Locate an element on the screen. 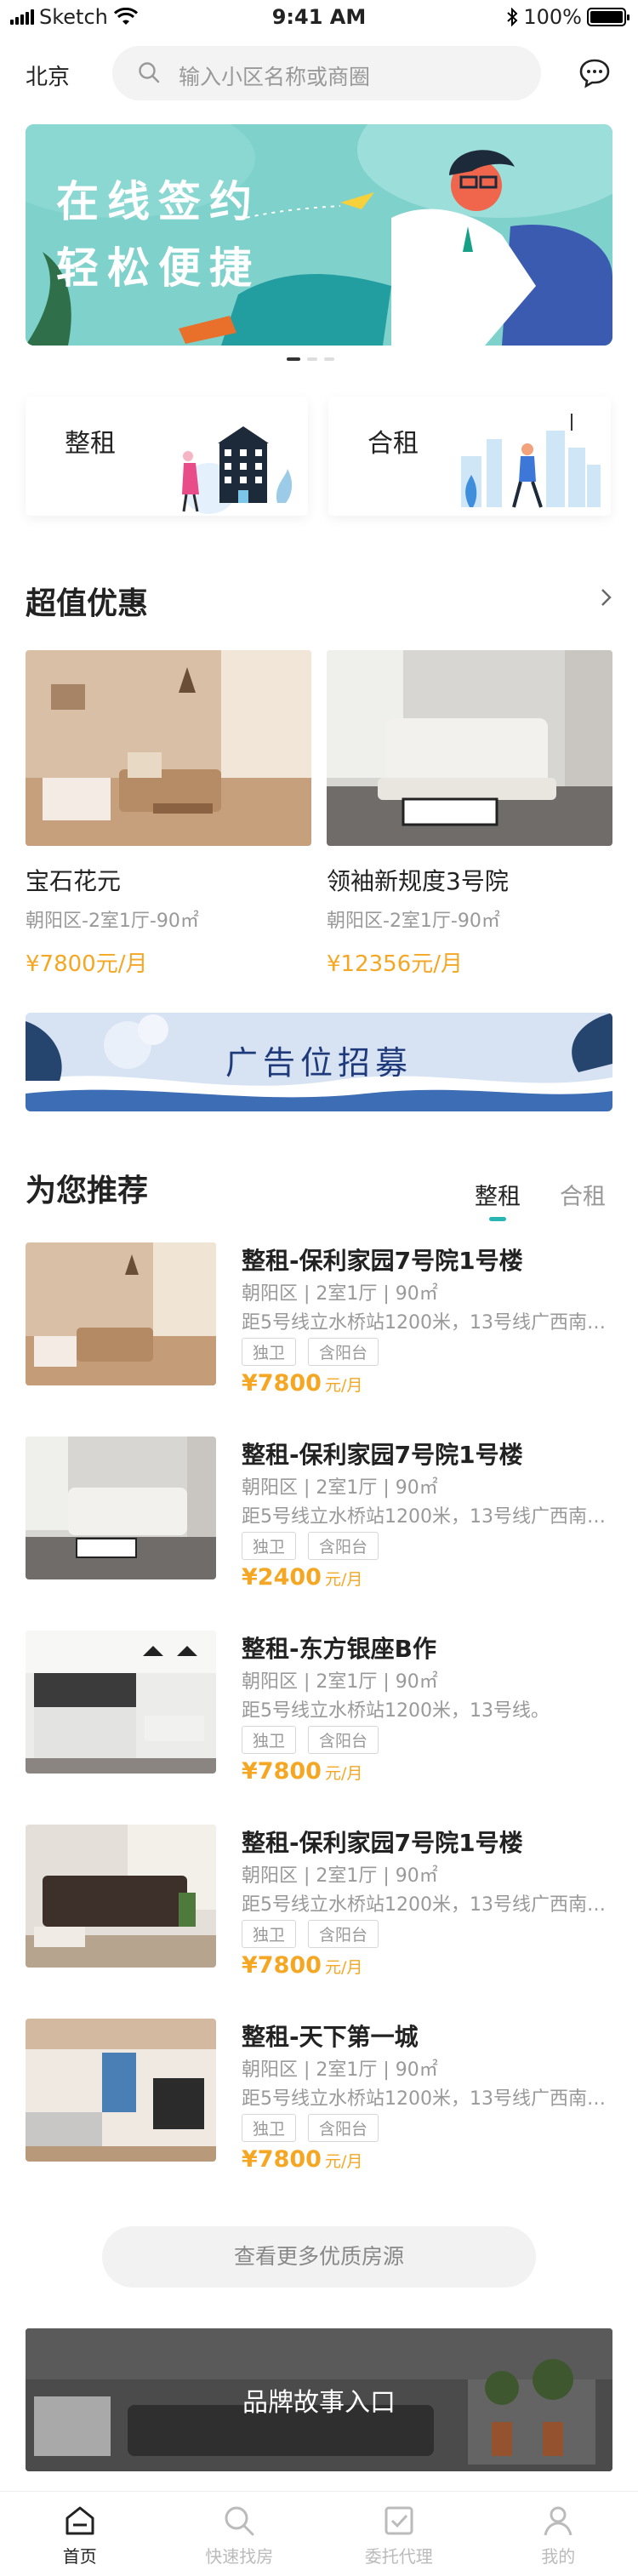 This screenshot has height=2576, width=638. battery-icon is located at coordinates (608, 17).